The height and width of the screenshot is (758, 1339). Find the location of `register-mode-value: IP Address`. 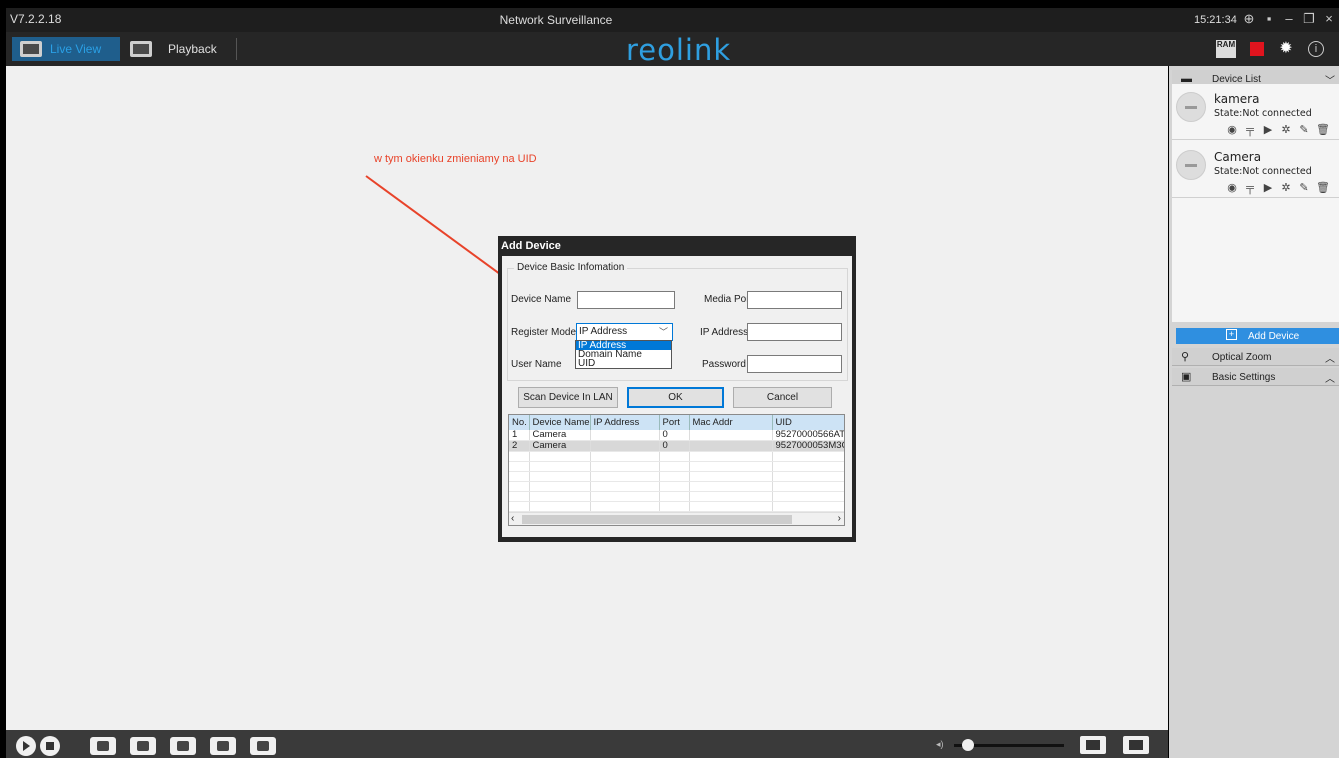

register-mode-value: IP Address is located at coordinates (603, 331).